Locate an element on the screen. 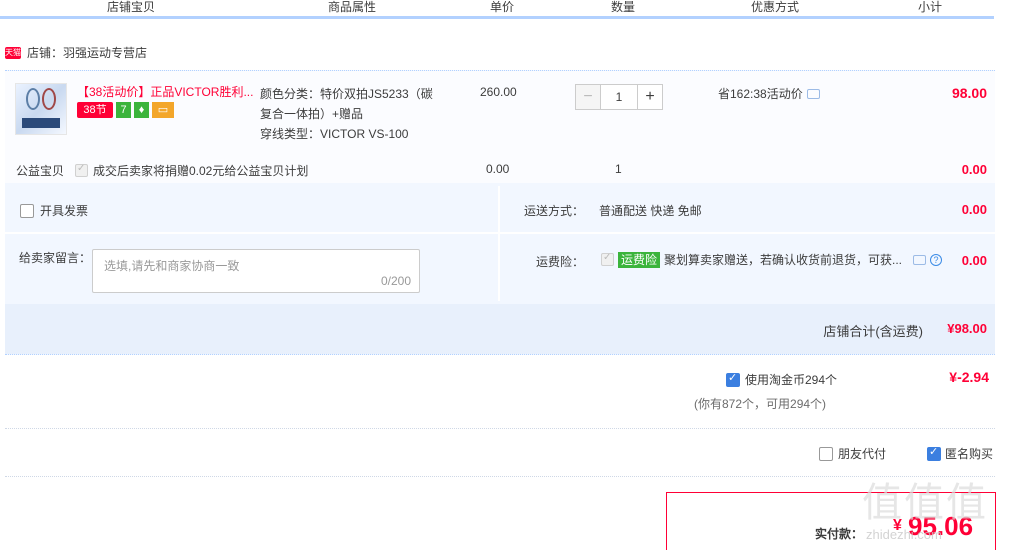  box-shape is located at coordinates (41, 123).